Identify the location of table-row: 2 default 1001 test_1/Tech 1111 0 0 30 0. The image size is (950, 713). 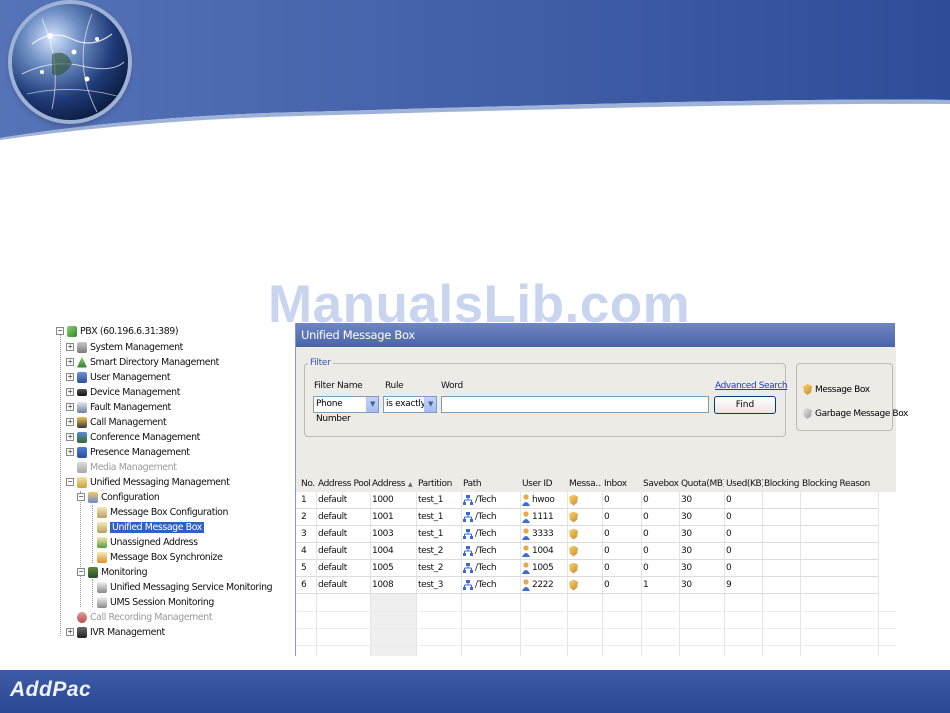
(587, 517).